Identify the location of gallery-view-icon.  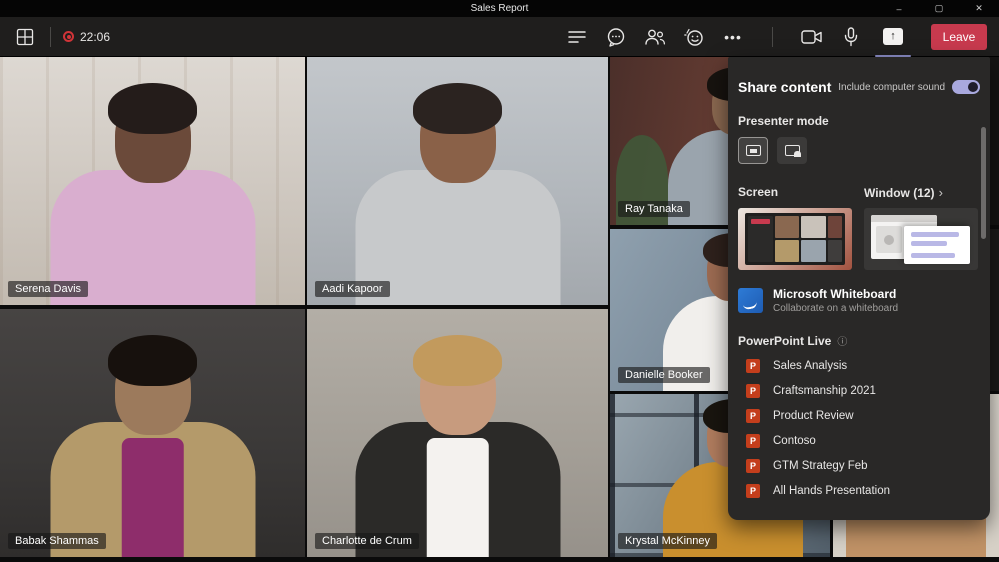
(25, 36).